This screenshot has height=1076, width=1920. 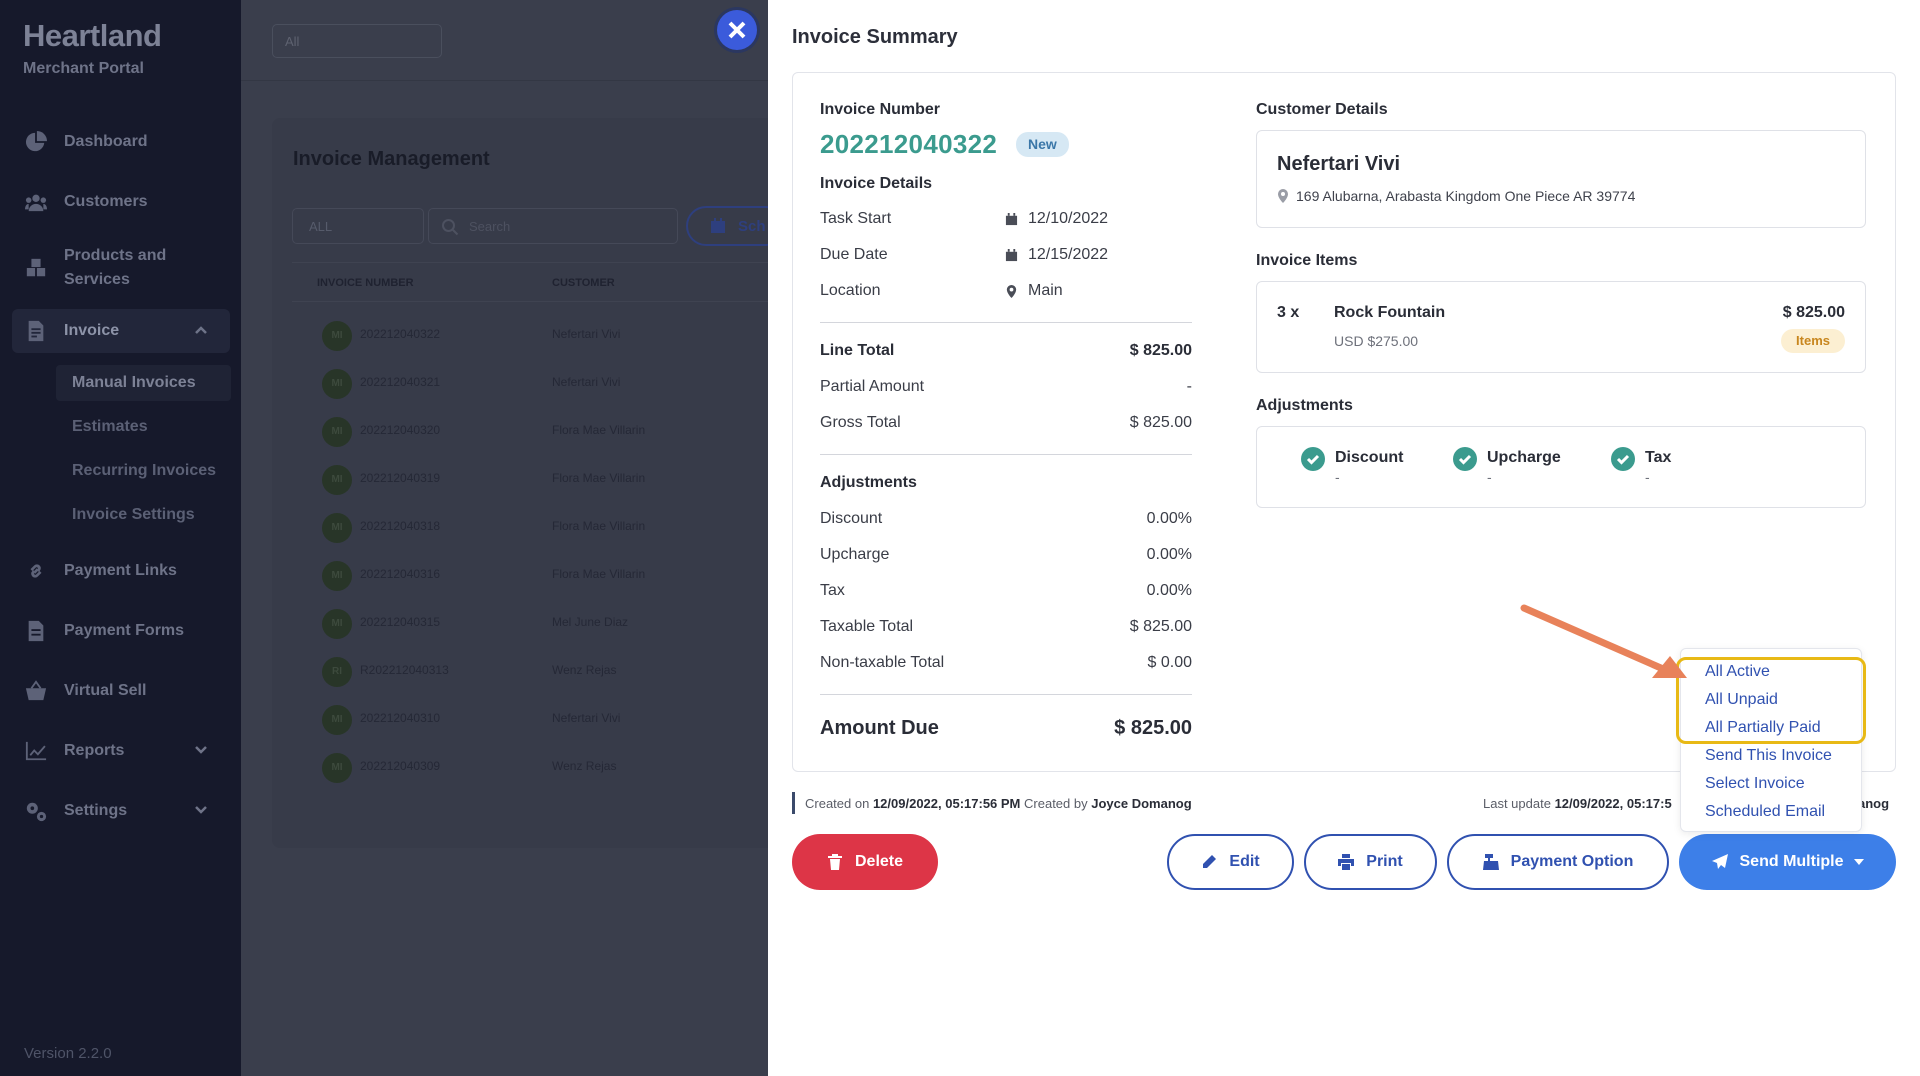 I want to click on column-header-invoice-number: INVOICE NUMBER, so click(x=365, y=283).